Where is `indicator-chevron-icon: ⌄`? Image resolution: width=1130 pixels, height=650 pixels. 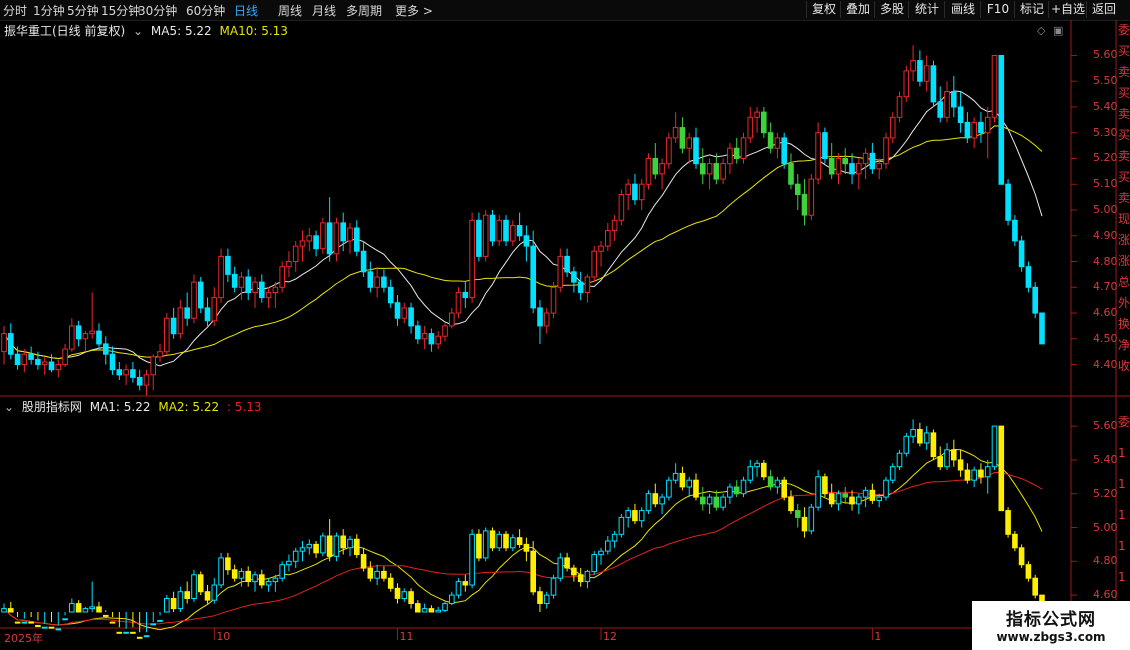 indicator-chevron-icon: ⌄ is located at coordinates (9, 407).